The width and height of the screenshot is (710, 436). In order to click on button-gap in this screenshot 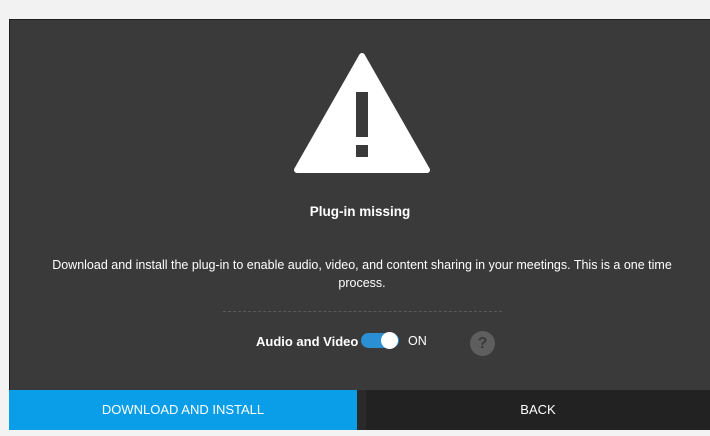, I will do `click(361, 410)`.